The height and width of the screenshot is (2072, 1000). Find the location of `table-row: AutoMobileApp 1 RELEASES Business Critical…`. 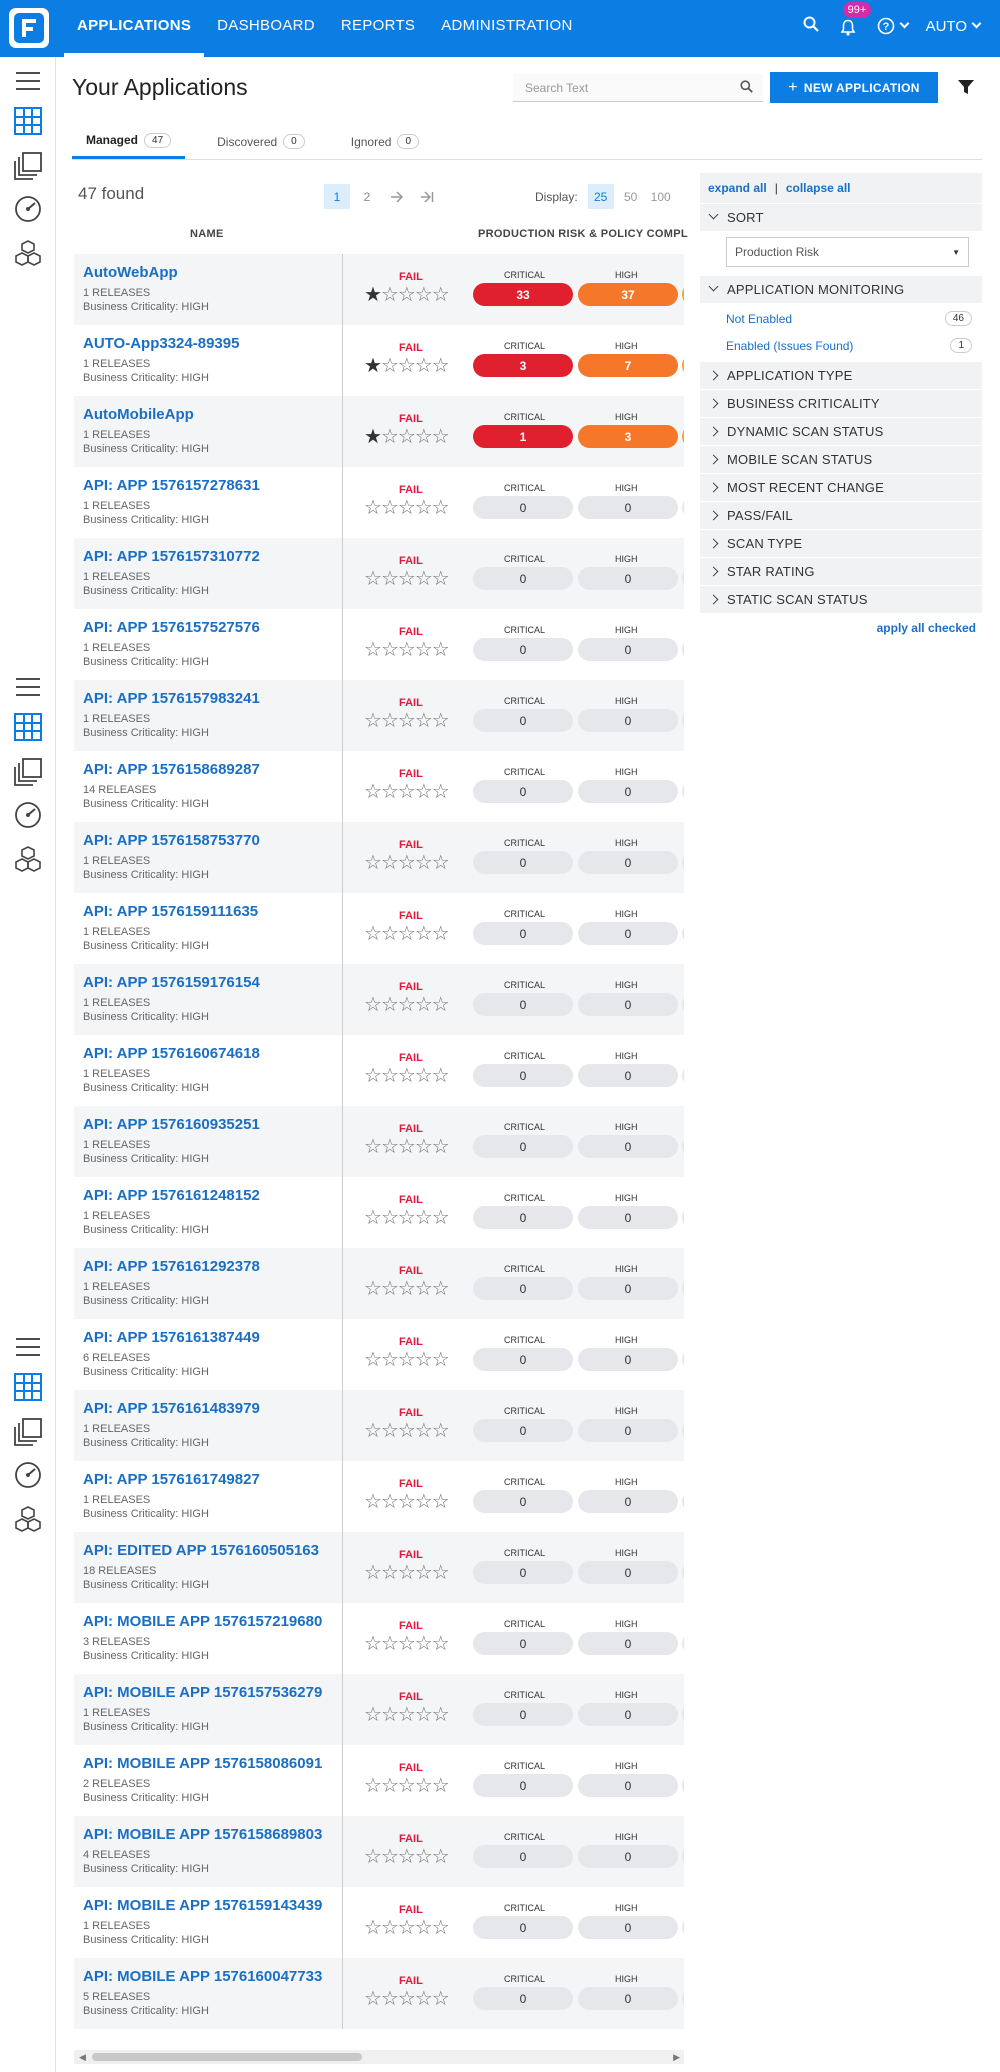

table-row: AutoMobileApp 1 RELEASES Business Critical… is located at coordinates (379, 431).